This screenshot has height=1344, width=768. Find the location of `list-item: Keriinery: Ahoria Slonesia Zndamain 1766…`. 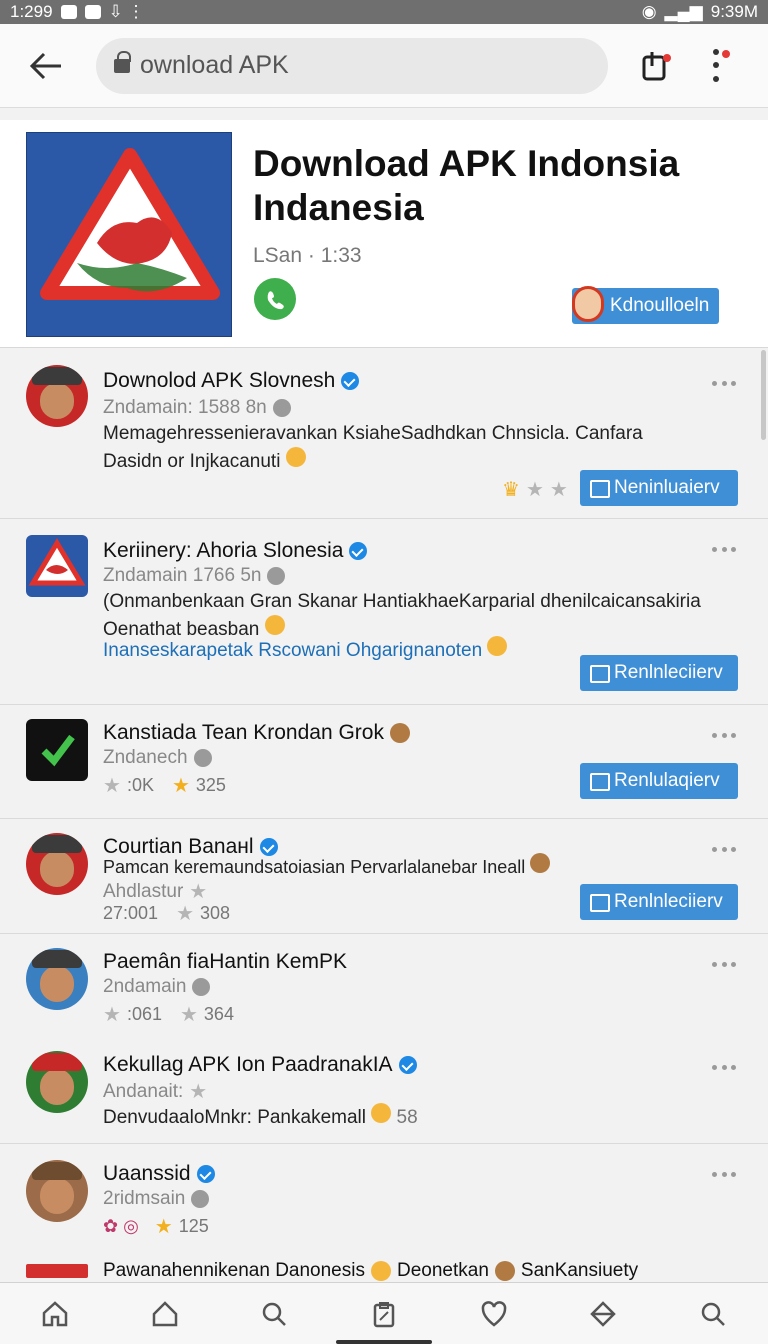

list-item: Keriinery: Ahoria Slonesia Zndamain 1766… is located at coordinates (384, 612).